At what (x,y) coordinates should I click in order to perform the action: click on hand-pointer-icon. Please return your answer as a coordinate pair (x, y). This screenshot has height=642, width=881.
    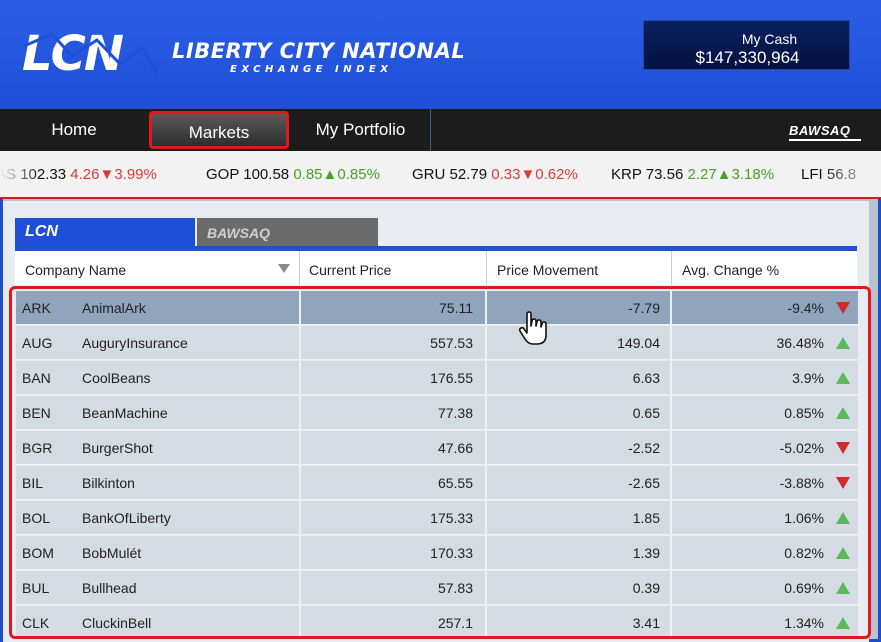
    Looking at the image, I should click on (532, 328).